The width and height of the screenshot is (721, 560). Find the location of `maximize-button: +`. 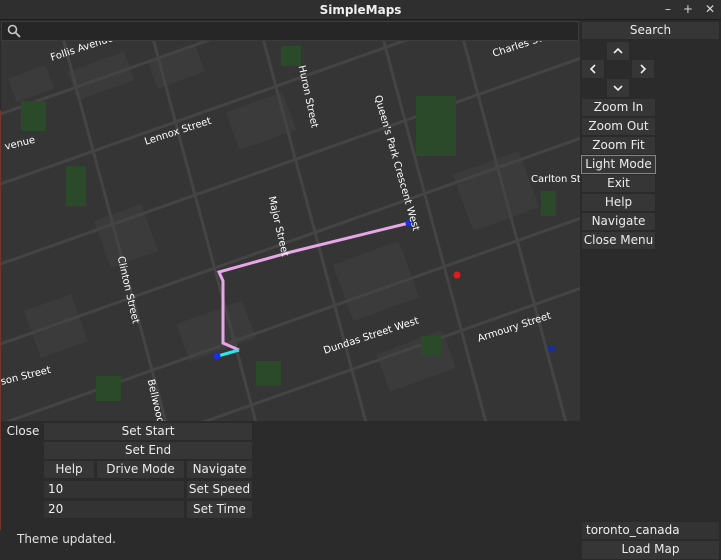

maximize-button: + is located at coordinates (688, 9).